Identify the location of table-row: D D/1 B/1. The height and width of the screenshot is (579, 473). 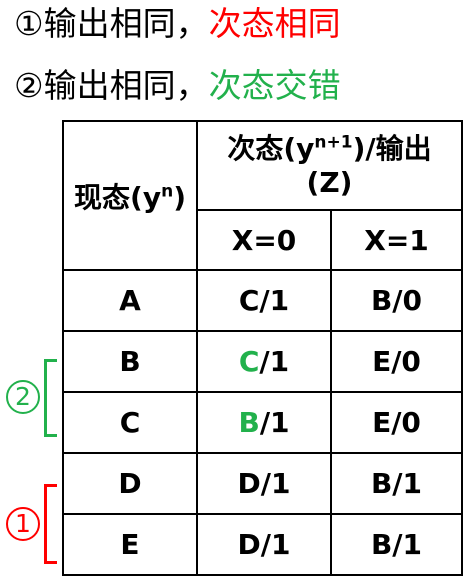
(262, 483).